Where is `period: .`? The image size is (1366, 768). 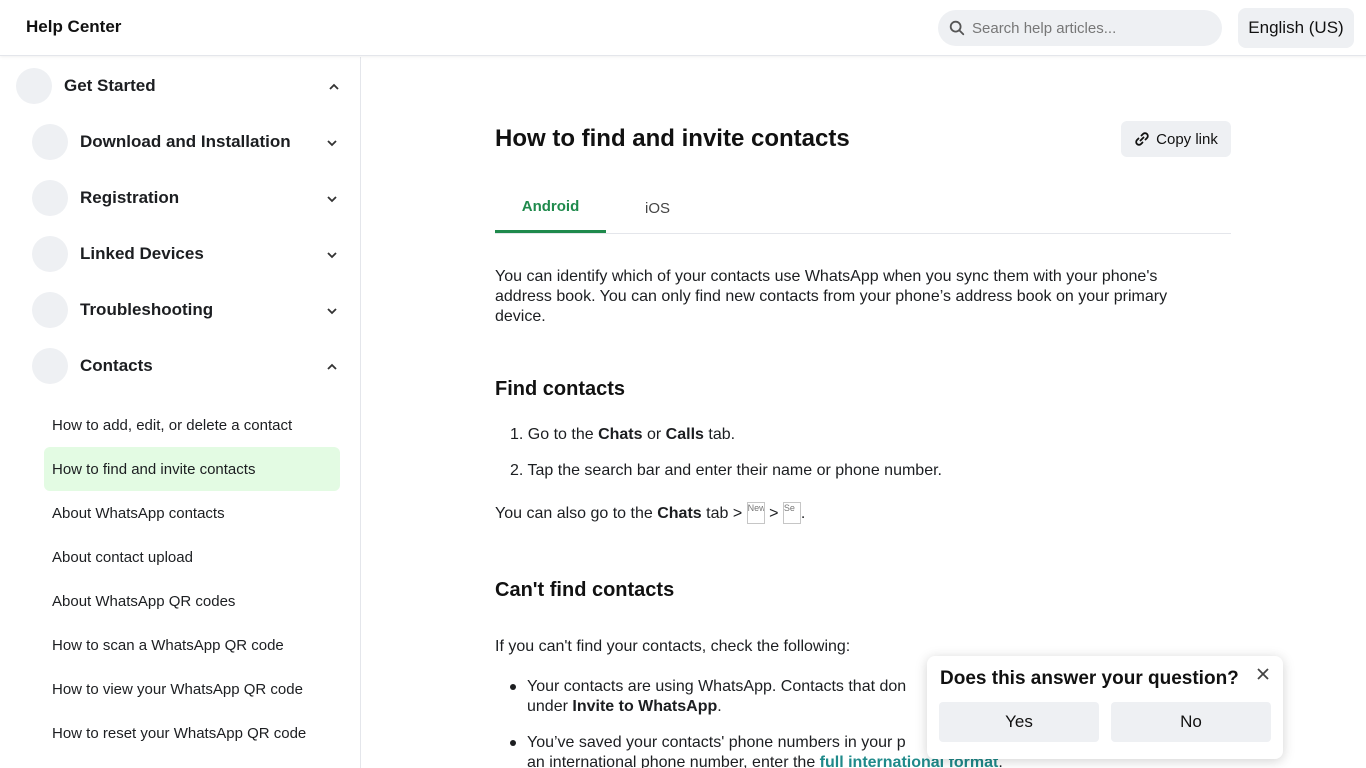 period: . is located at coordinates (803, 513).